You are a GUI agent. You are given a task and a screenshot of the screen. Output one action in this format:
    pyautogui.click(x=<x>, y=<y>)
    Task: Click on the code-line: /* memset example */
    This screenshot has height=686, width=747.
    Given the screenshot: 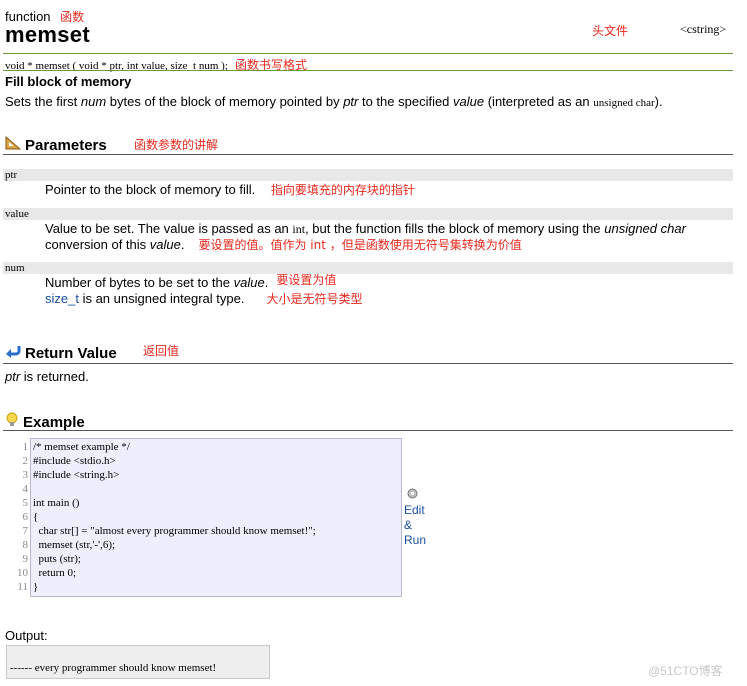 What is the action you would take?
    pyautogui.click(x=81, y=447)
    